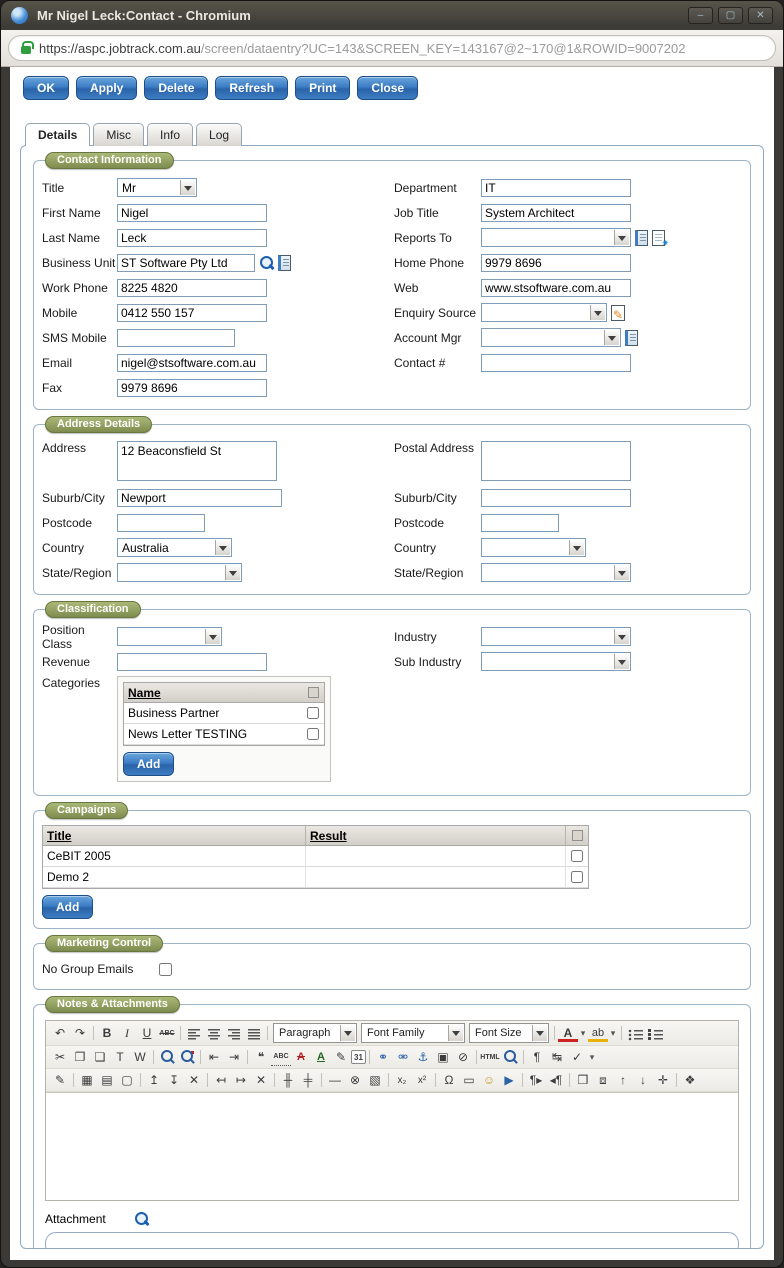 The width and height of the screenshot is (784, 1268). What do you see at coordinates (60, 1080) in the screenshot?
I see `new-document-icon: ✎` at bounding box center [60, 1080].